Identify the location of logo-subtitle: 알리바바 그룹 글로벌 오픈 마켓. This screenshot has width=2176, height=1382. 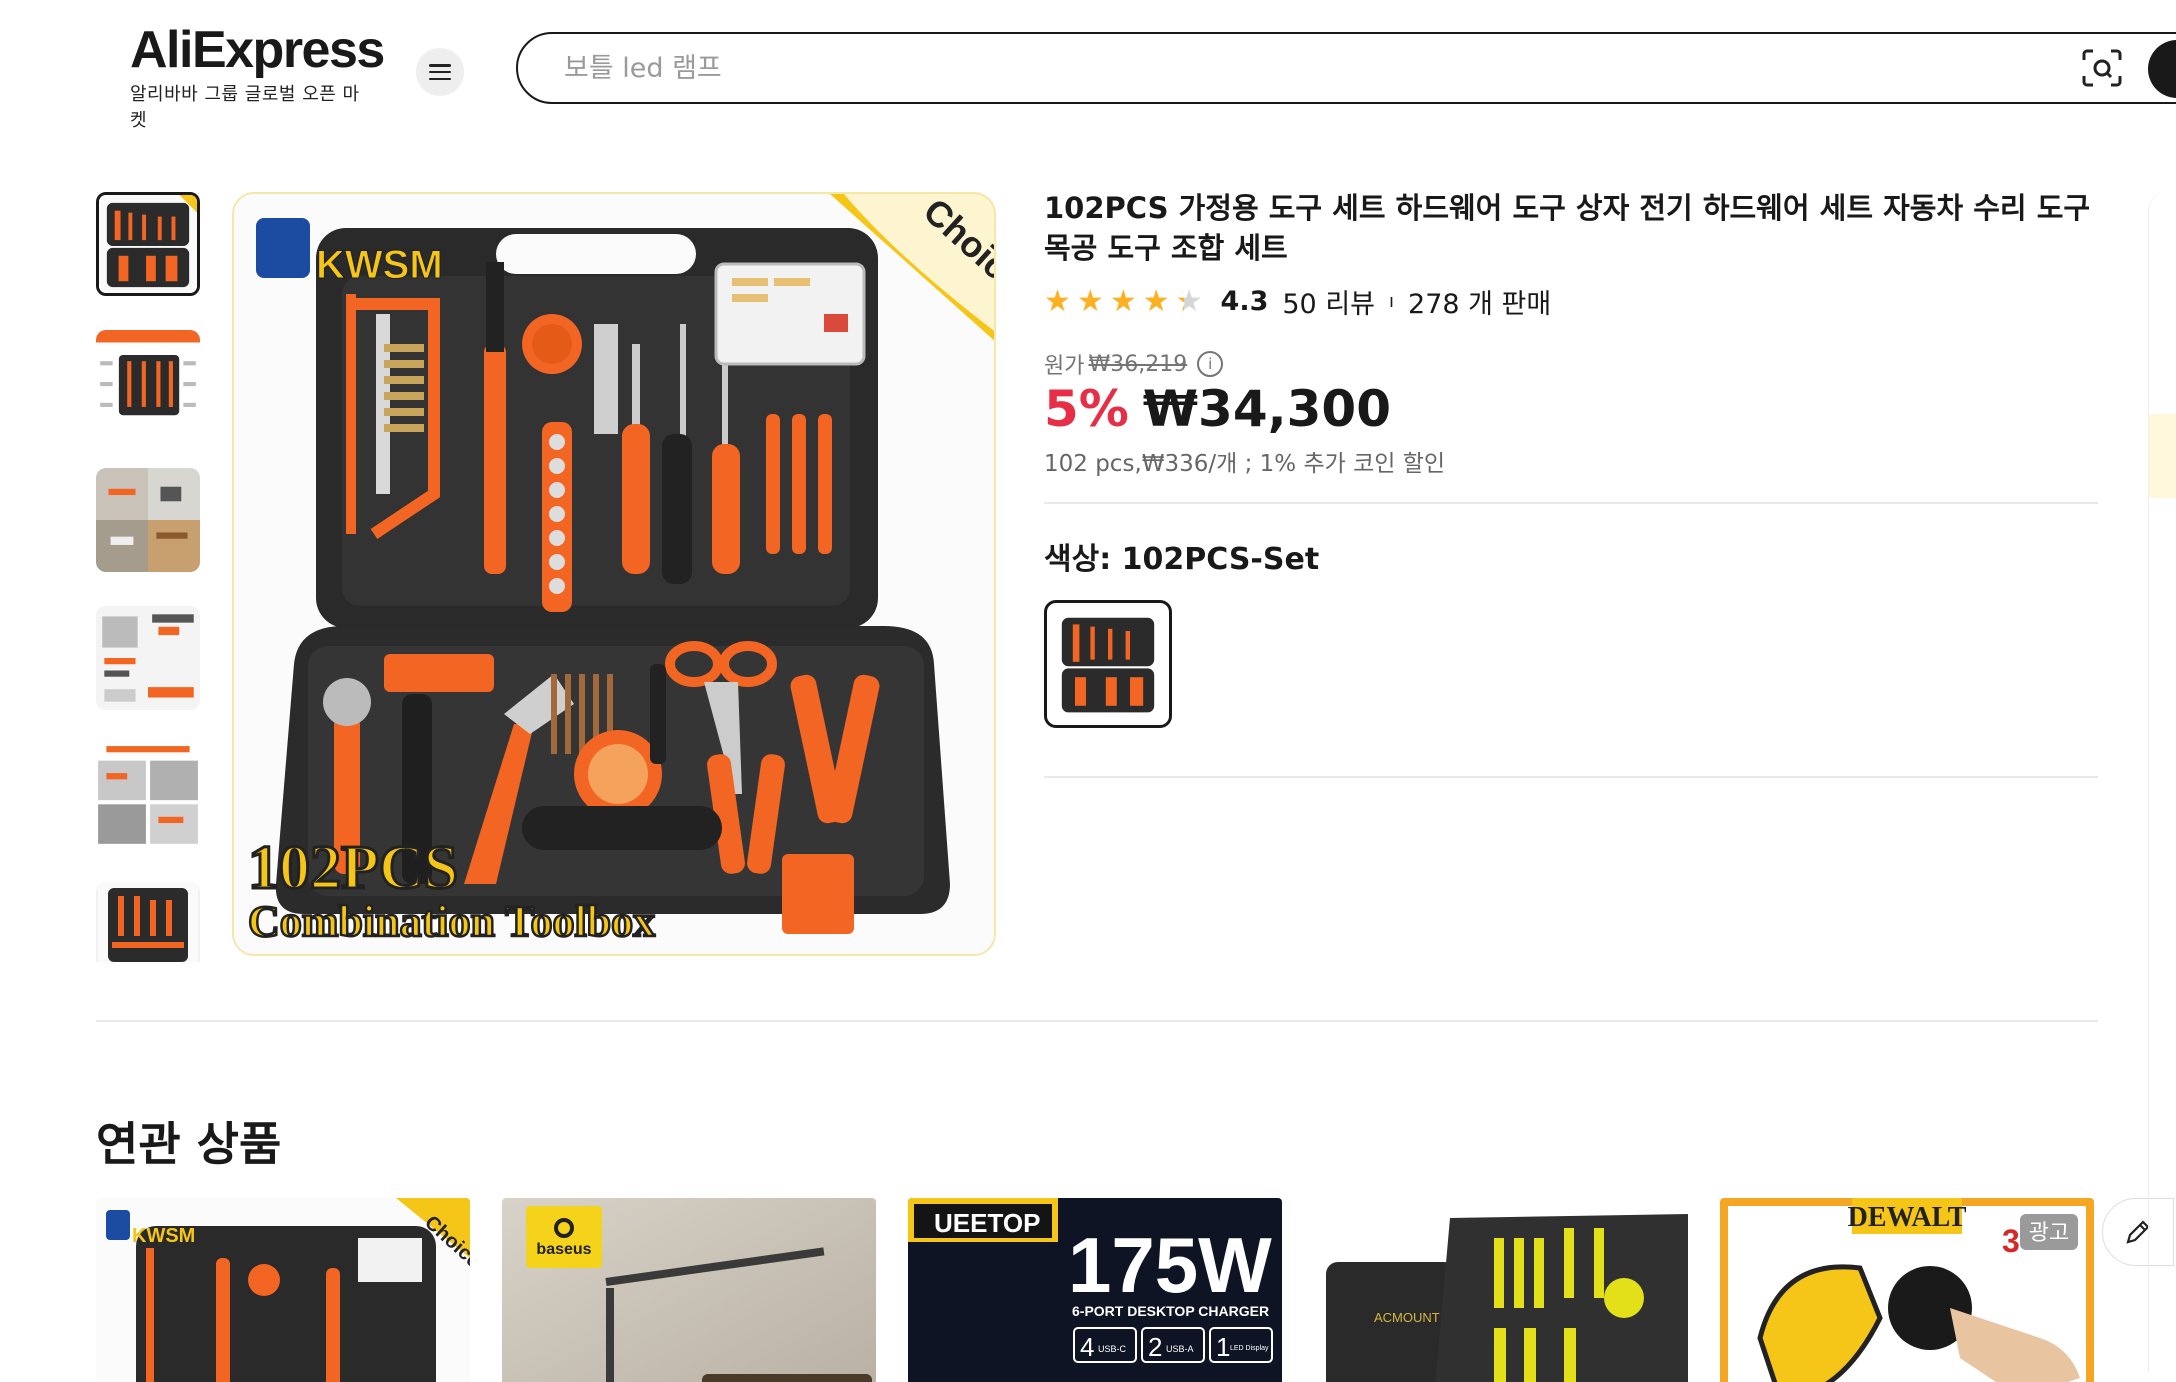
(245, 107).